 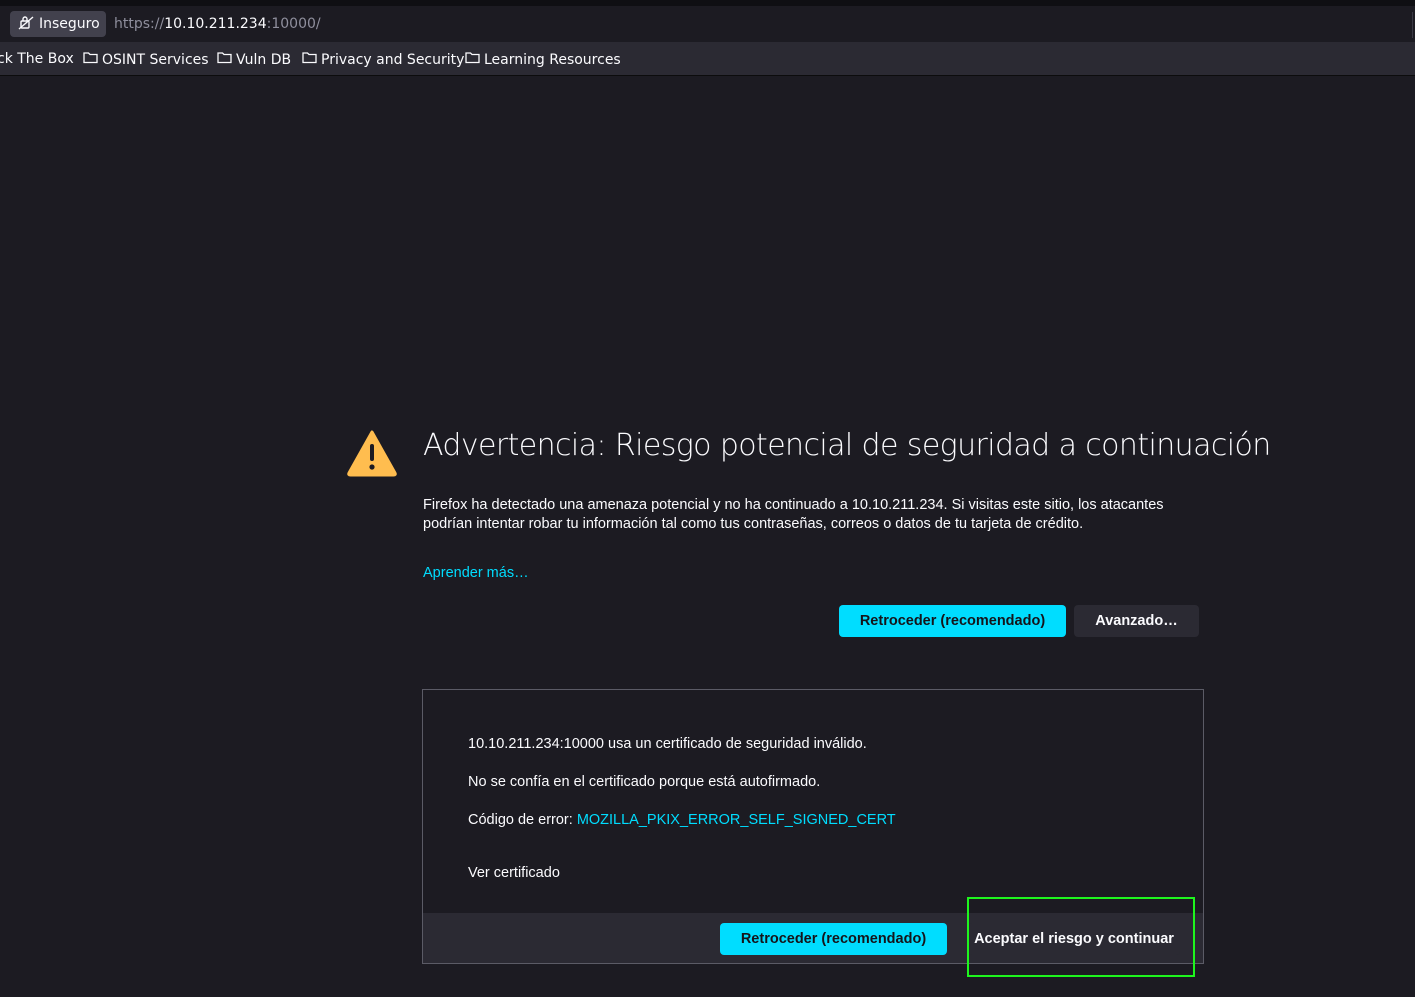 I want to click on go-back-button: Retroceder (recomendado), so click(x=952, y=621).